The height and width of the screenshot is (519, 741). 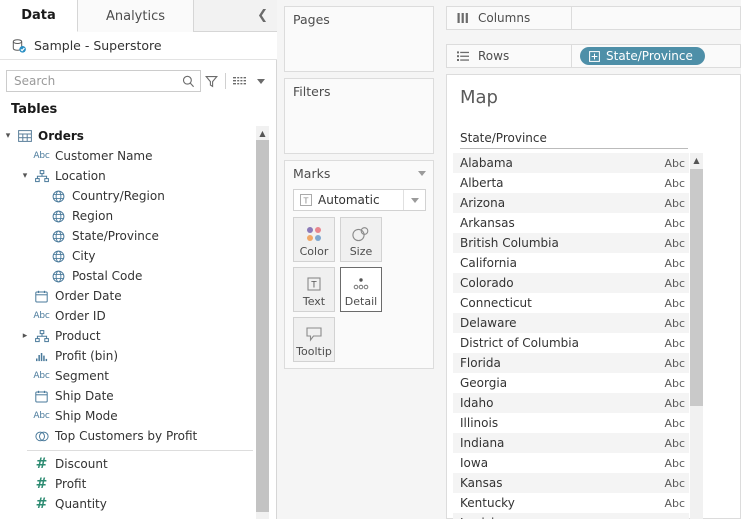 What do you see at coordinates (463, 56) in the screenshot?
I see `rows-icon` at bounding box center [463, 56].